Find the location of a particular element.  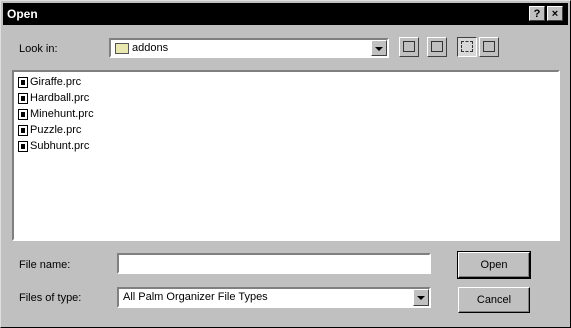

title-bar: Open ? × is located at coordinates (285, 14).